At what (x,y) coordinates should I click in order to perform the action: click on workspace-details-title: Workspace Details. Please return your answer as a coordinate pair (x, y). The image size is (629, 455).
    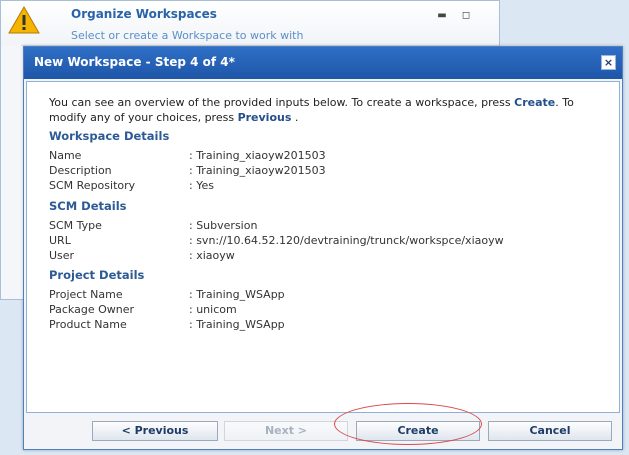
    Looking at the image, I should click on (109, 136).